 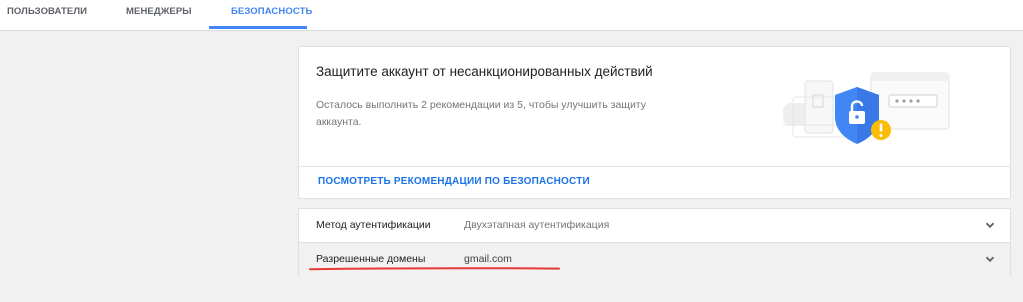 What do you see at coordinates (159, 15) in the screenshot?
I see `tab-managers: МЕНЕДЖЕРЫ` at bounding box center [159, 15].